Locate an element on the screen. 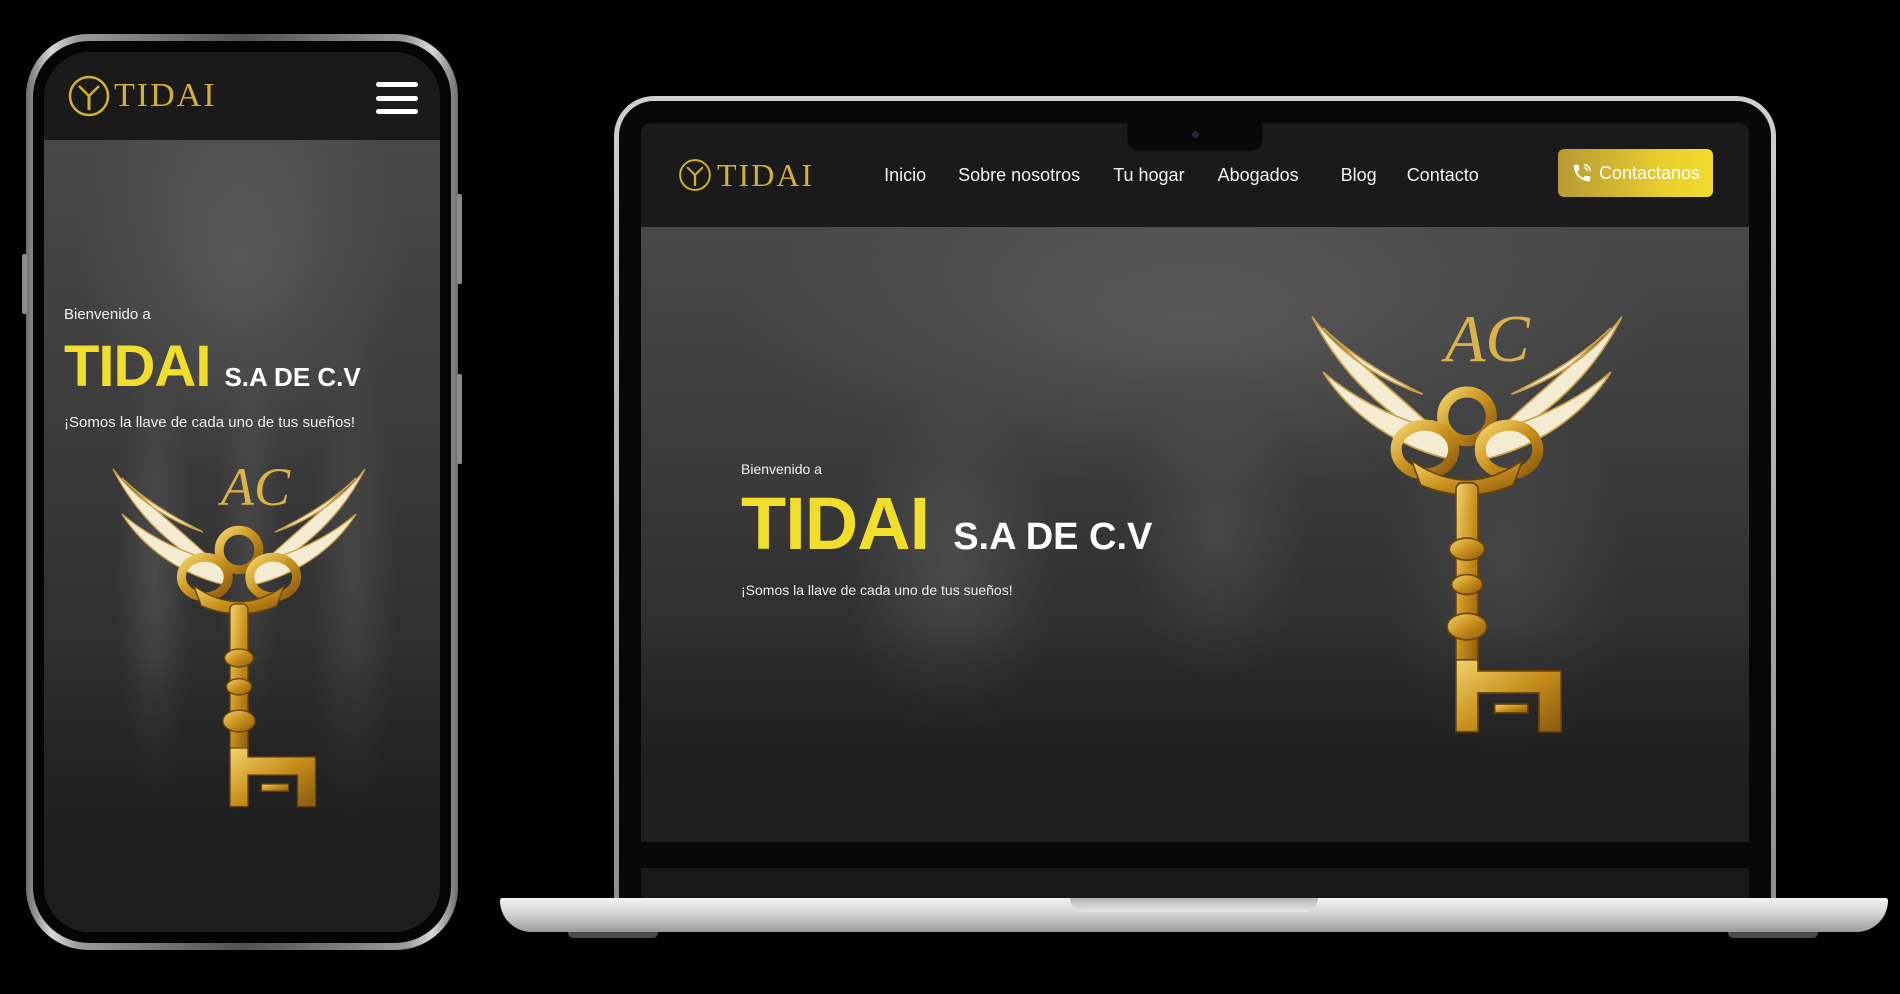  nav-sobre-nosotros: Sobre nosotros is located at coordinates (1019, 175).